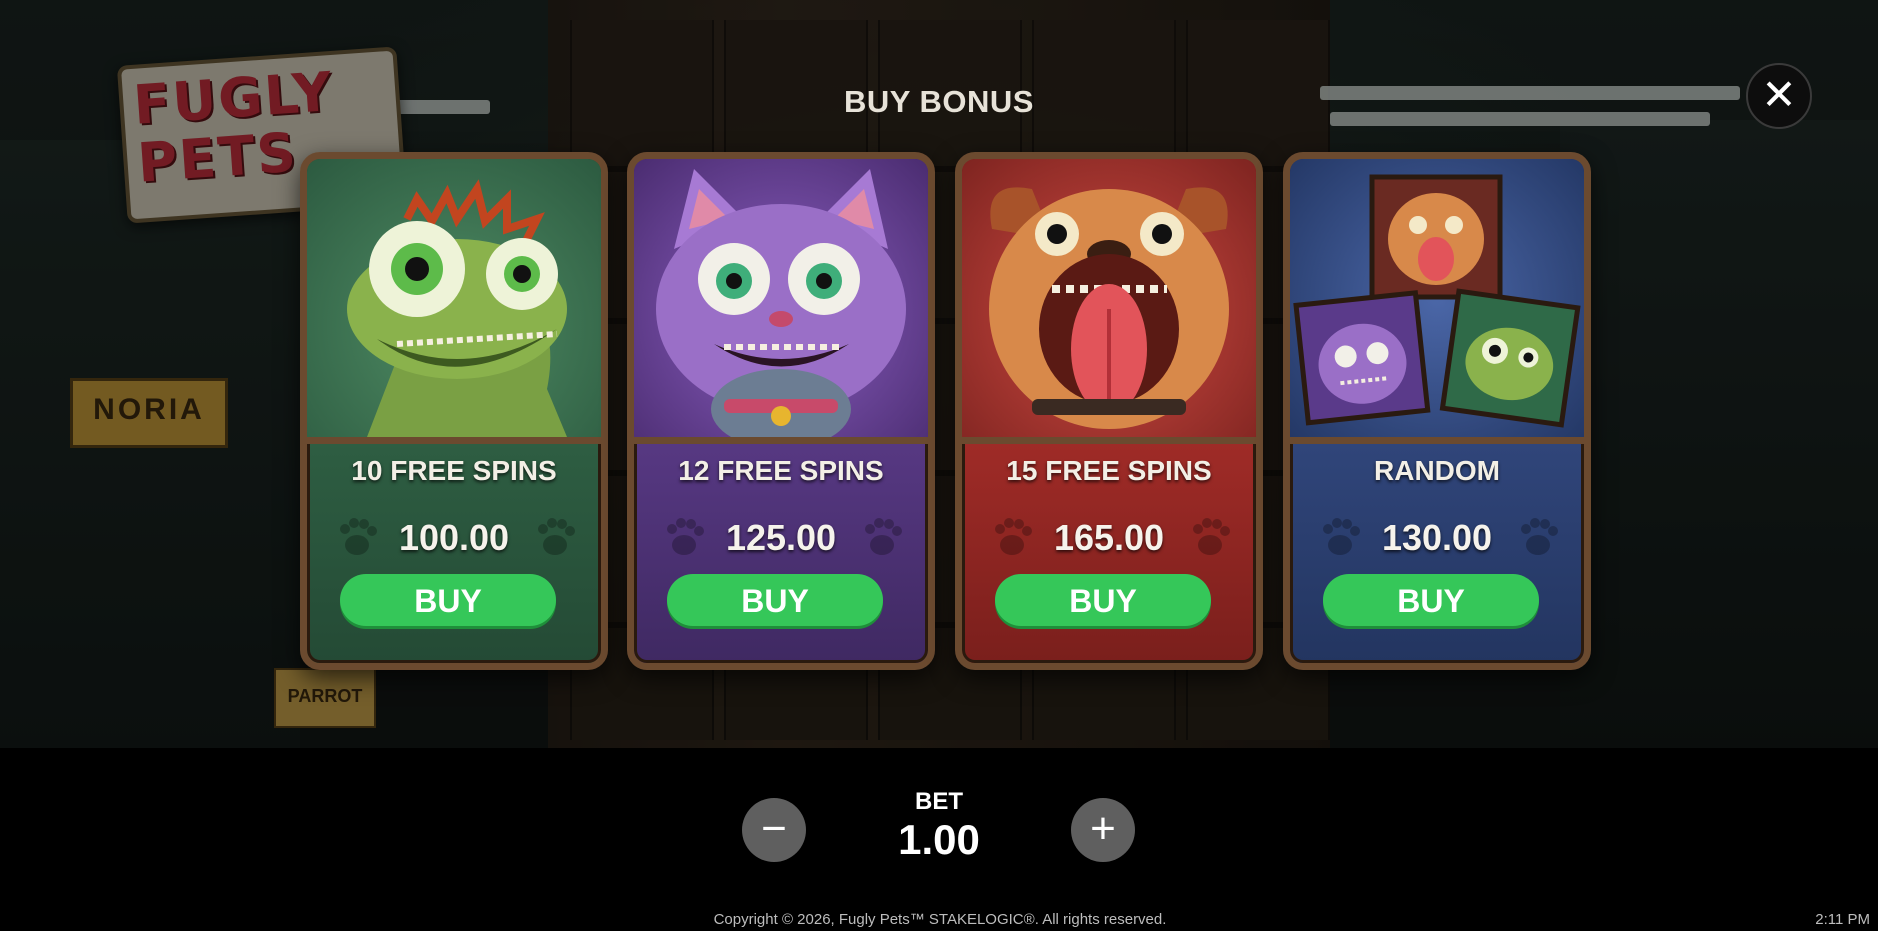 This screenshot has height=931, width=1878. Describe the element at coordinates (1109, 537) in the screenshot. I see `bonus-option-price: 165.00` at that location.